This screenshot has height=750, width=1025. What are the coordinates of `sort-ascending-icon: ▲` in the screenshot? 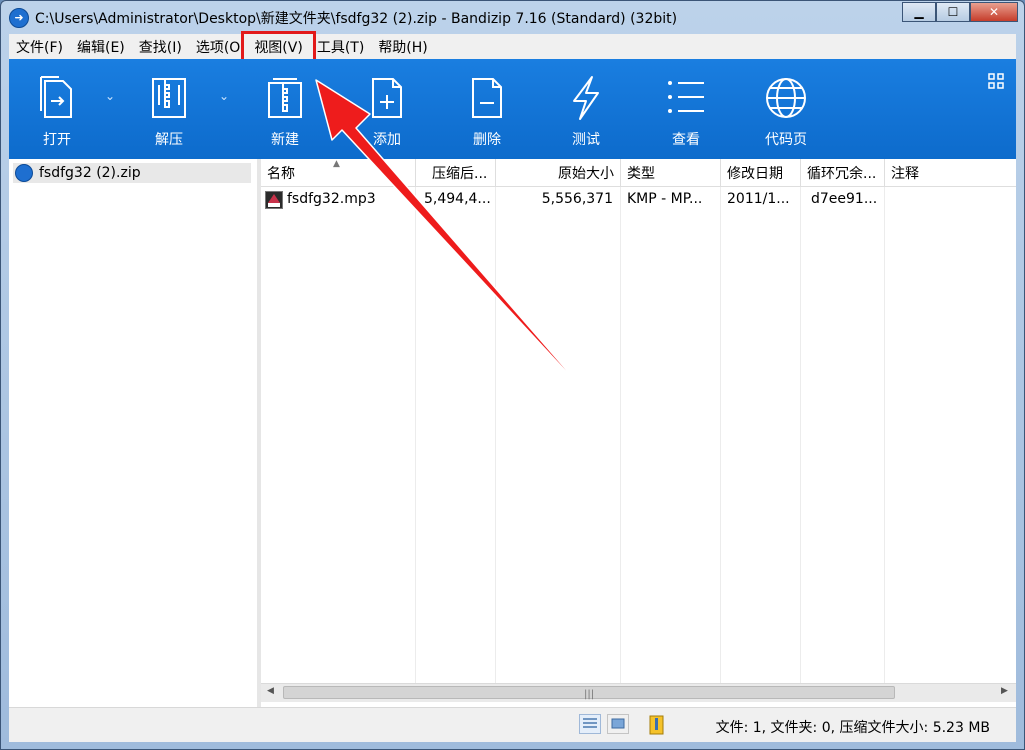 It's located at (336, 164).